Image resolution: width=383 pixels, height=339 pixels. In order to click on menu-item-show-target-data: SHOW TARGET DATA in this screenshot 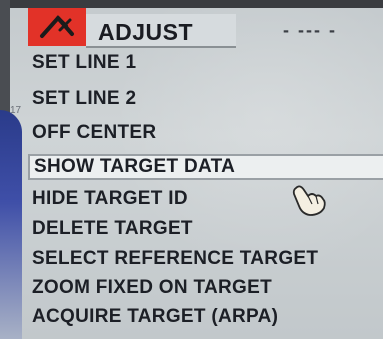, I will do `click(205, 167)`.